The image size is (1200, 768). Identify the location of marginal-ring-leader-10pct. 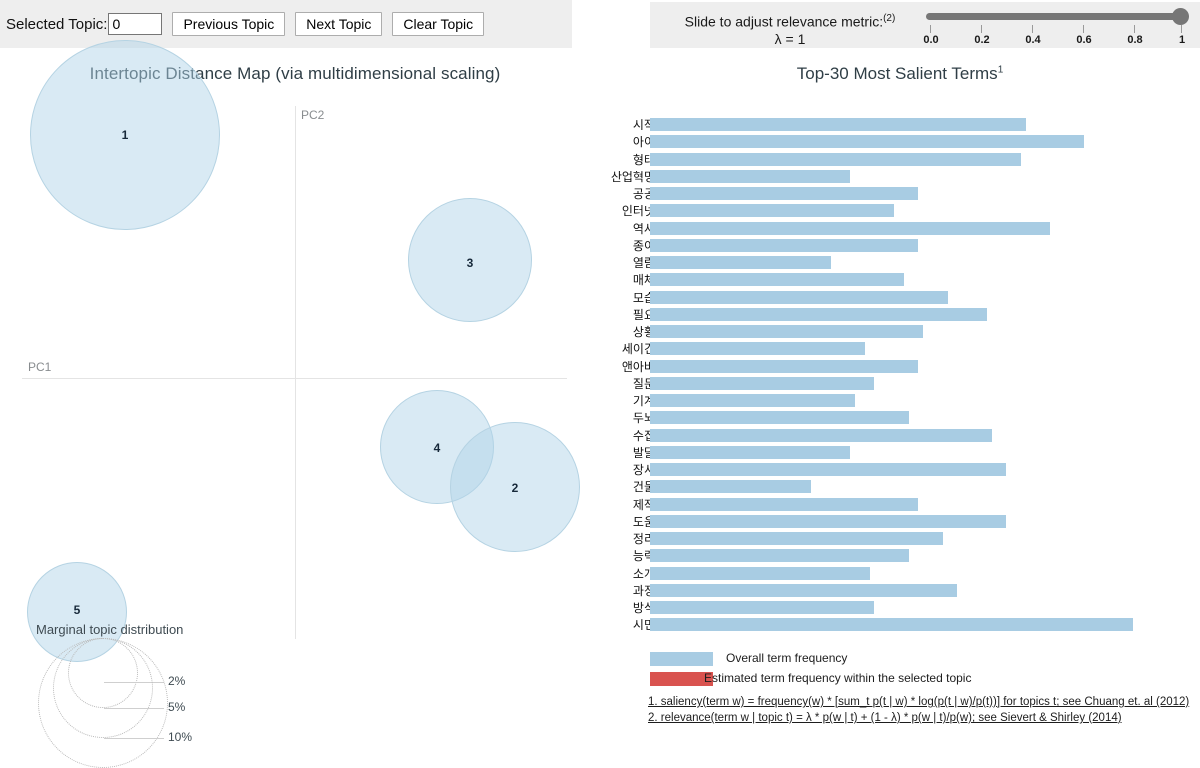
(134, 738).